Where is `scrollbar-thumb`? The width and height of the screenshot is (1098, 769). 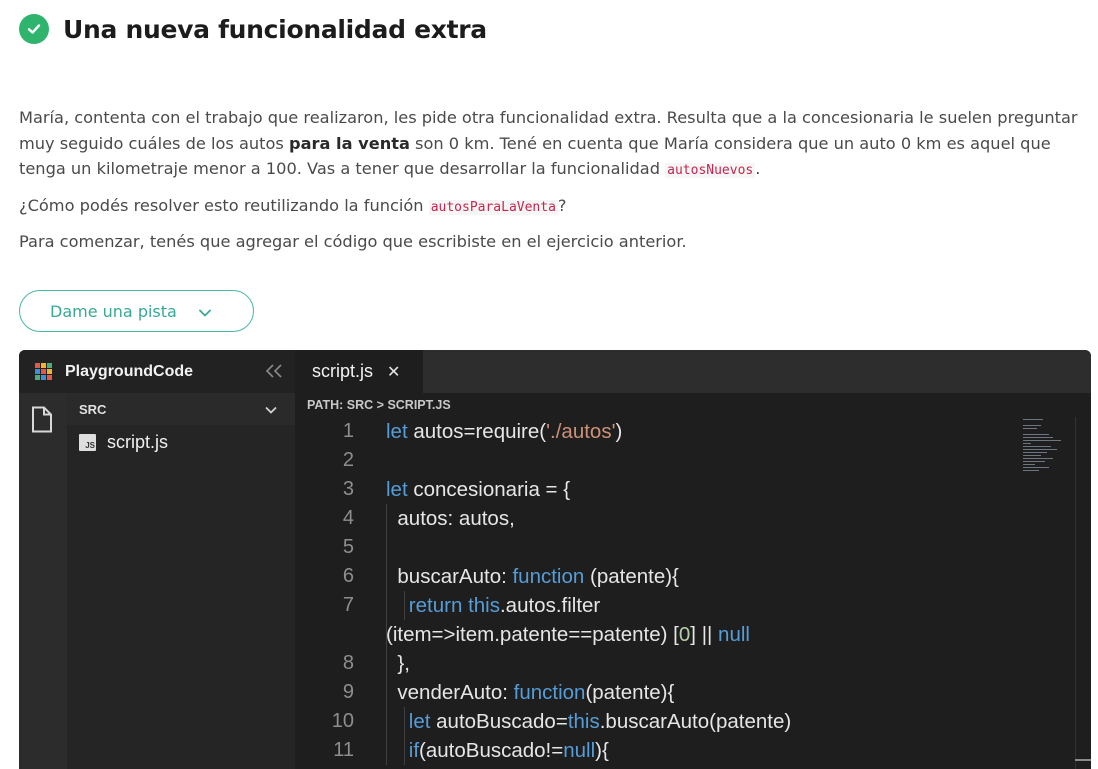
scrollbar-thumb is located at coordinates (1083, 760).